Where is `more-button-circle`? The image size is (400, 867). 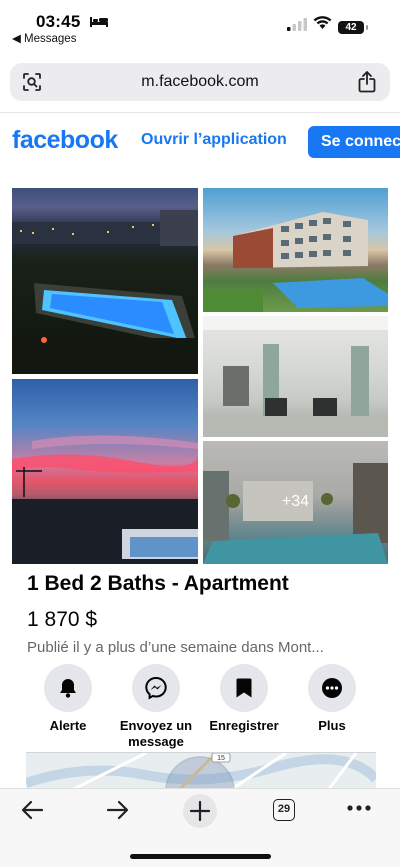 more-button-circle is located at coordinates (332, 688).